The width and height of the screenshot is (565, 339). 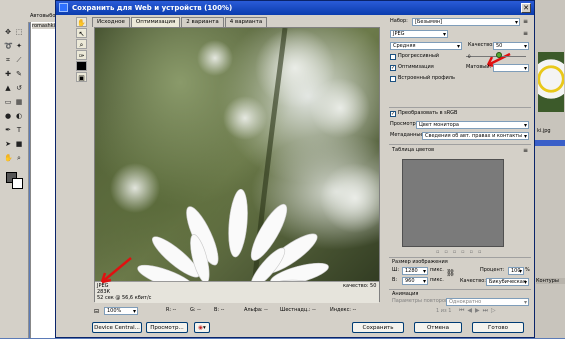 What do you see at coordinates (298, 310) in the screenshot?
I see `hex-readout: Шестнадц.: --` at bounding box center [298, 310].